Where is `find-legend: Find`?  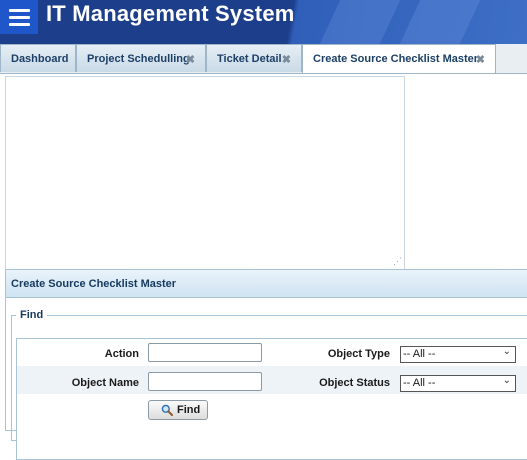 find-legend: Find is located at coordinates (32, 315).